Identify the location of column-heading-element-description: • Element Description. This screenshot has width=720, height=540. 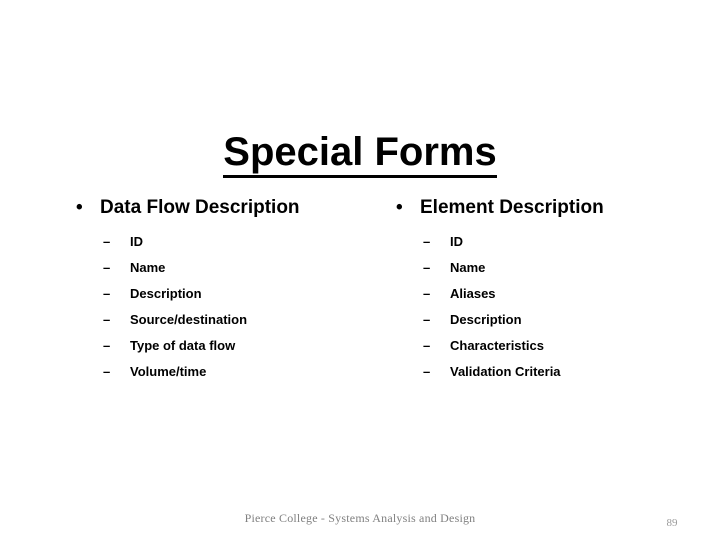
(542, 208).